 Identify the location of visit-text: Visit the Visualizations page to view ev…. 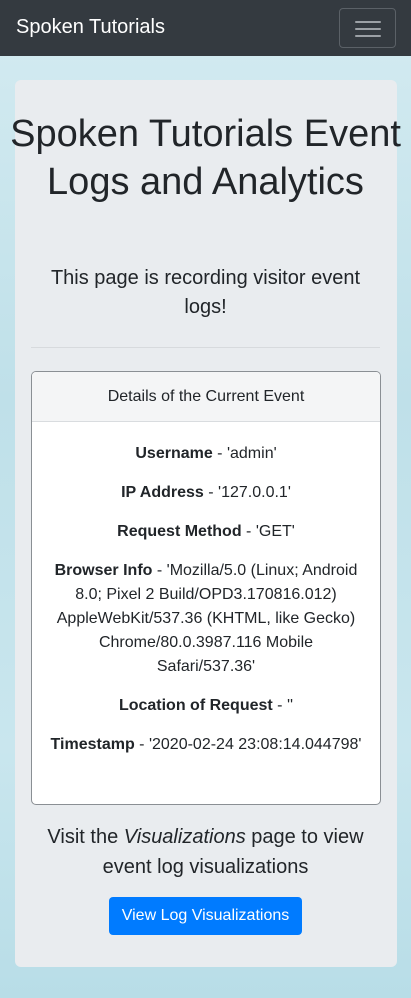
(205, 852).